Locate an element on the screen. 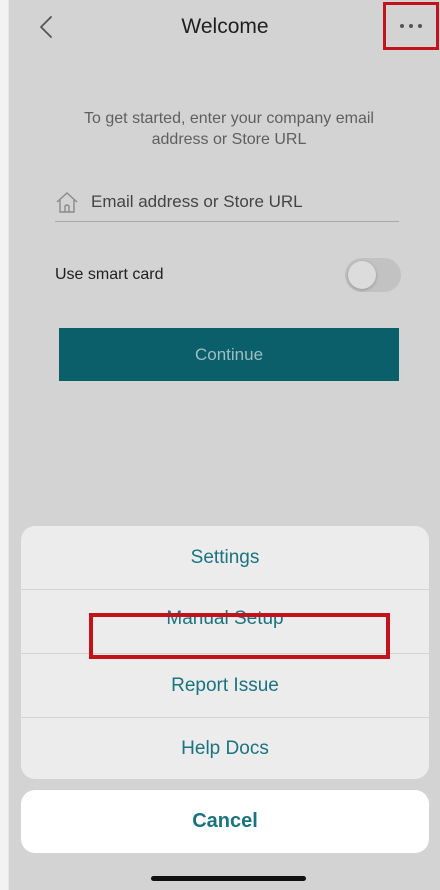  smart-card-label: Use smart card is located at coordinates (109, 274).